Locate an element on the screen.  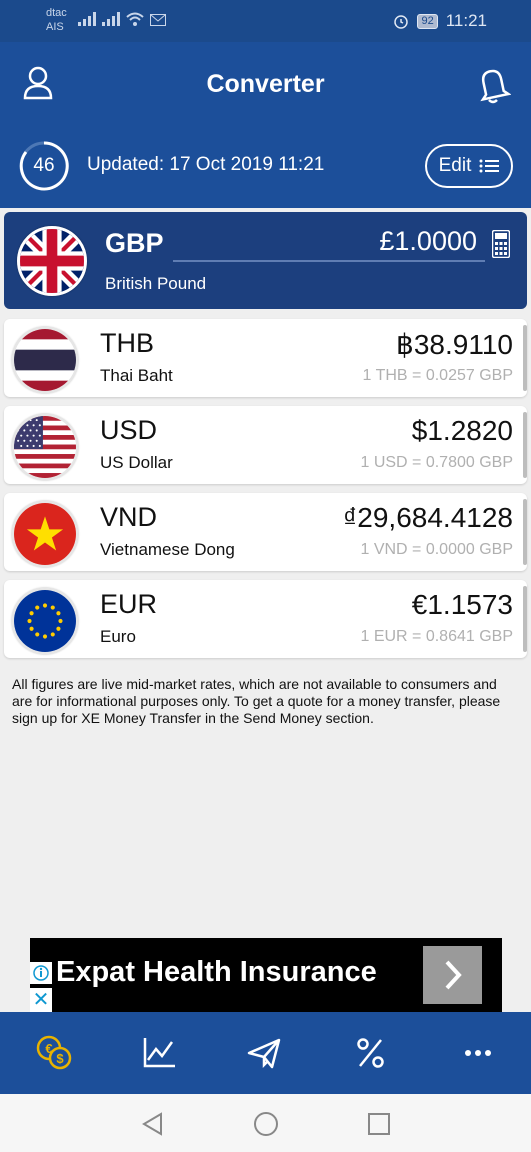
home-icon is located at coordinates (266, 1124).